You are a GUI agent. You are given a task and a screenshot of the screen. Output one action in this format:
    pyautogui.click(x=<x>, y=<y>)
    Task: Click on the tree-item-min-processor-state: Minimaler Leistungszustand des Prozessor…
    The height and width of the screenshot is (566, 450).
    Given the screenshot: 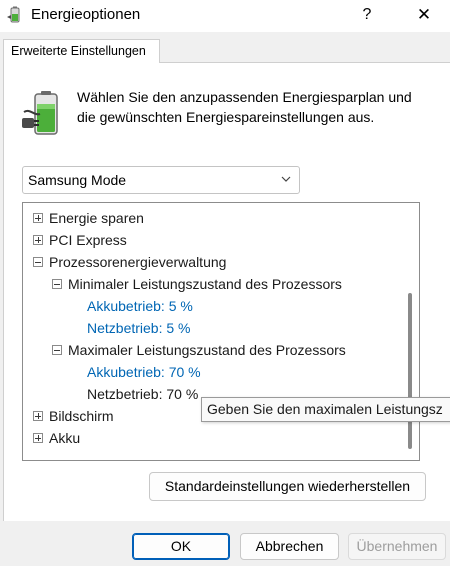 What is the action you would take?
    pyautogui.click(x=205, y=284)
    